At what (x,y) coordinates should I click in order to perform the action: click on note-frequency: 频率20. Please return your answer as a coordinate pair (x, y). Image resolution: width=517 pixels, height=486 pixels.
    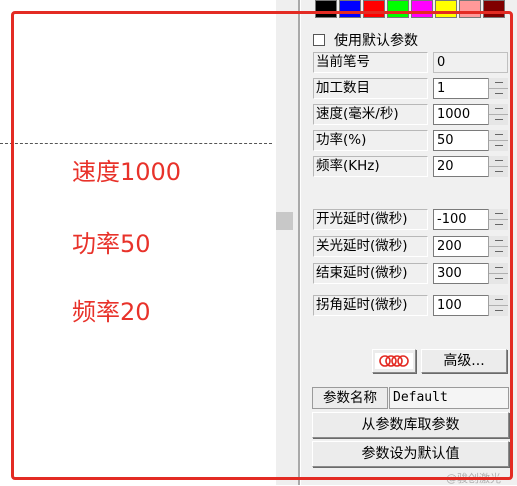
    Looking at the image, I should click on (111, 312).